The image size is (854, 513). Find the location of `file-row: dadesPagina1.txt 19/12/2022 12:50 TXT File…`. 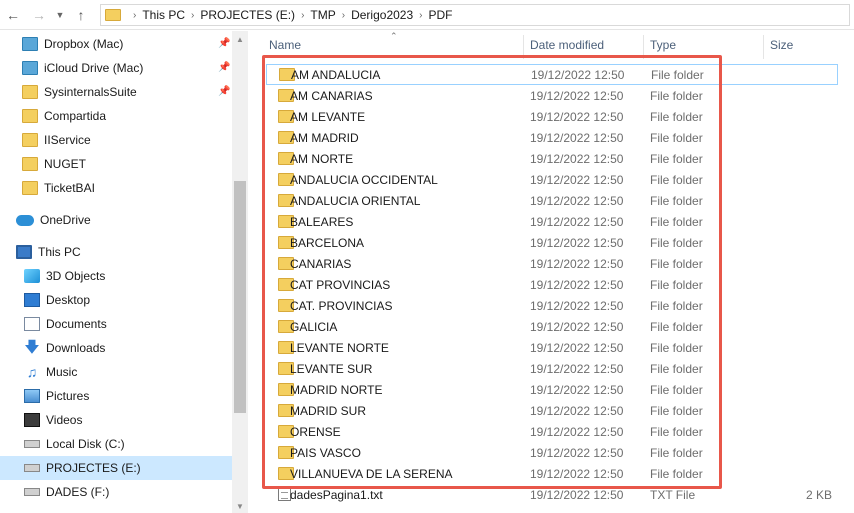

file-row: dadesPagina1.txt 19/12/2022 12:50 TXT File… is located at coordinates (552, 494).